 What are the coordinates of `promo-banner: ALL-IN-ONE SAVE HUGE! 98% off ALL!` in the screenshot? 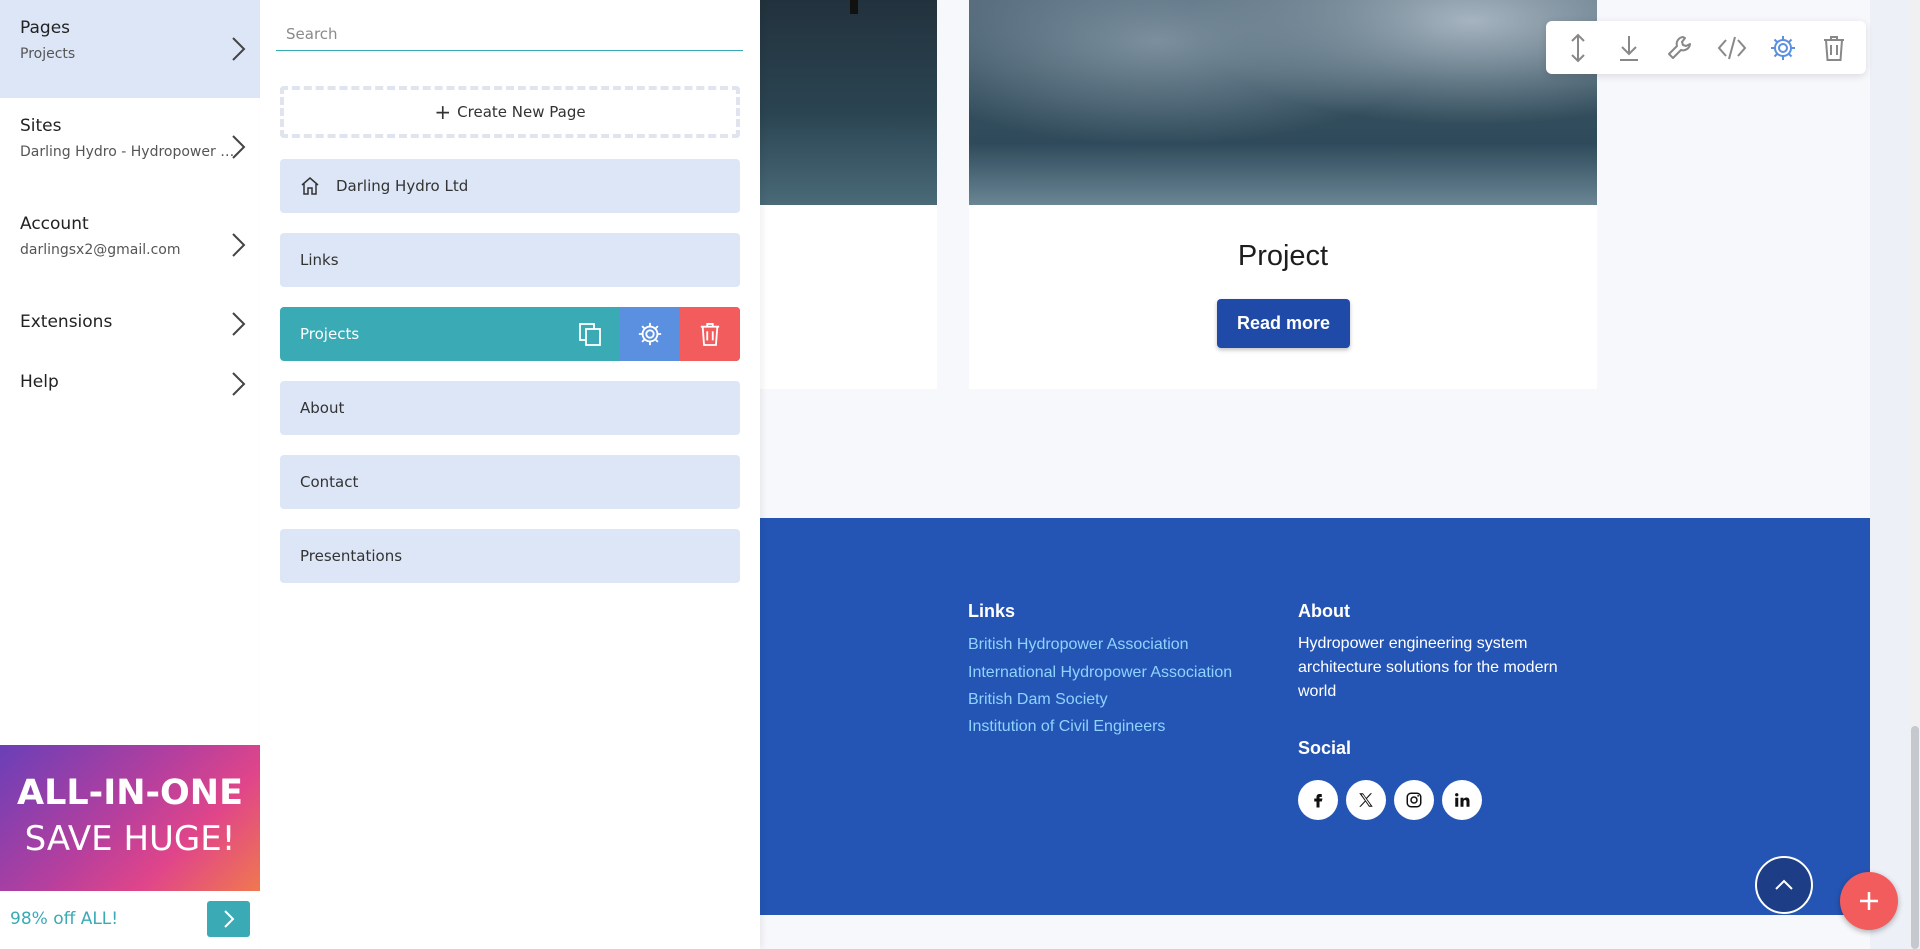 It's located at (130, 847).